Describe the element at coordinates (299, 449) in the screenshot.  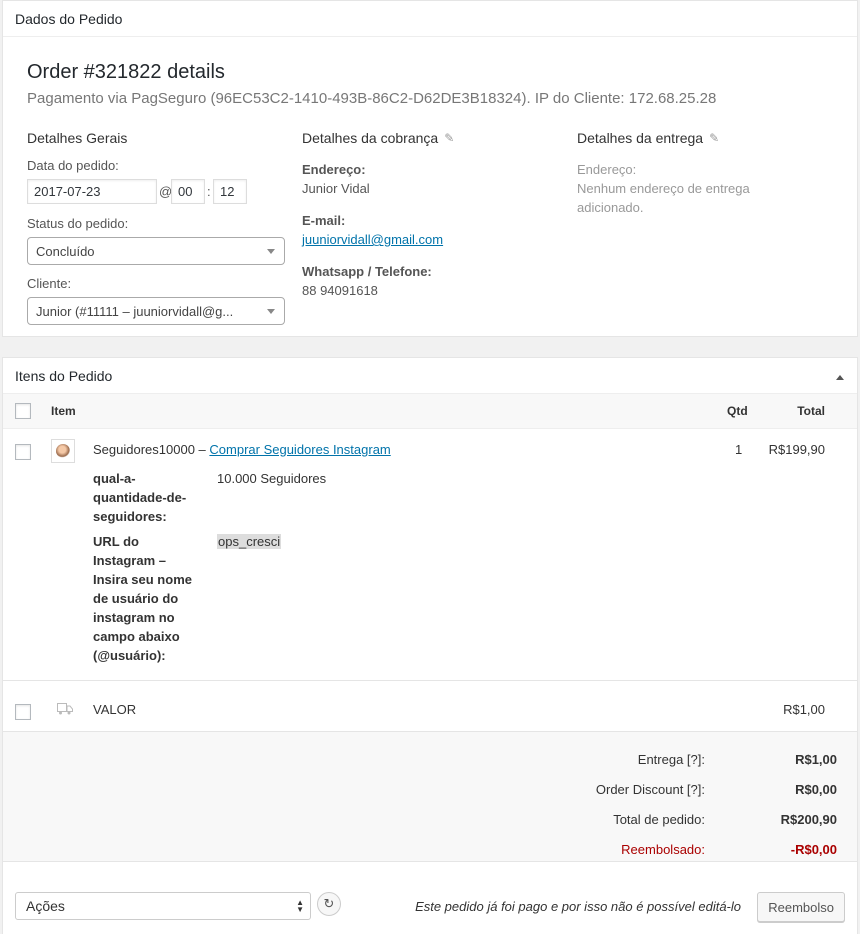
I see `product-link: Comprar Seguidores Instagram` at that location.